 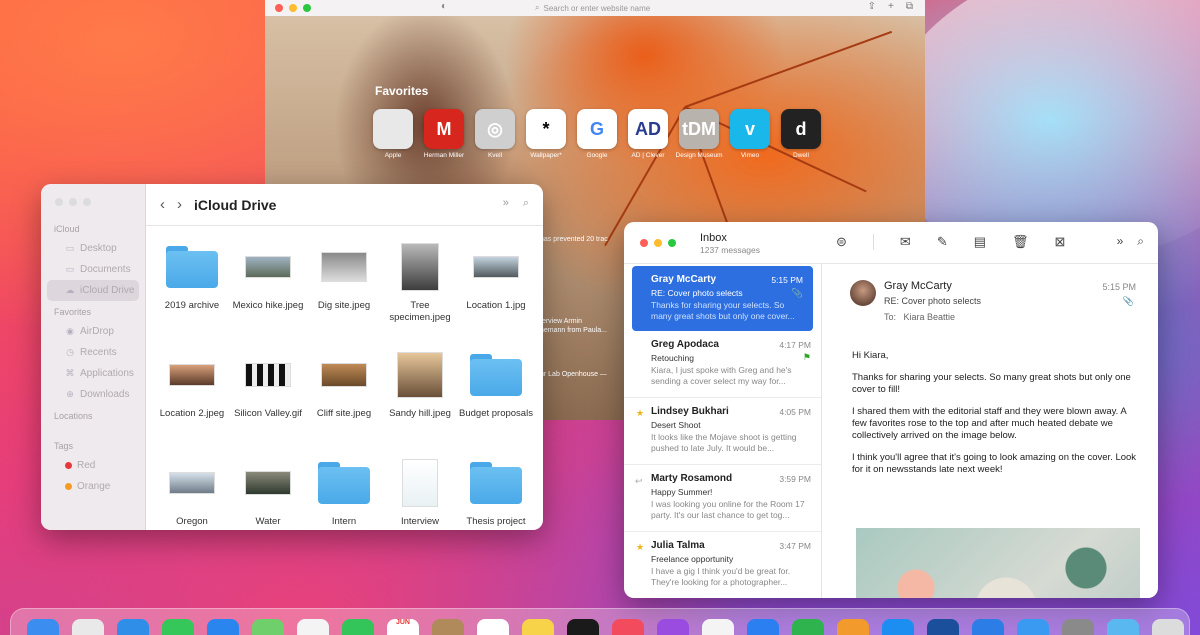 I want to click on favorite-tile-icon: tDM, so click(x=699, y=129).